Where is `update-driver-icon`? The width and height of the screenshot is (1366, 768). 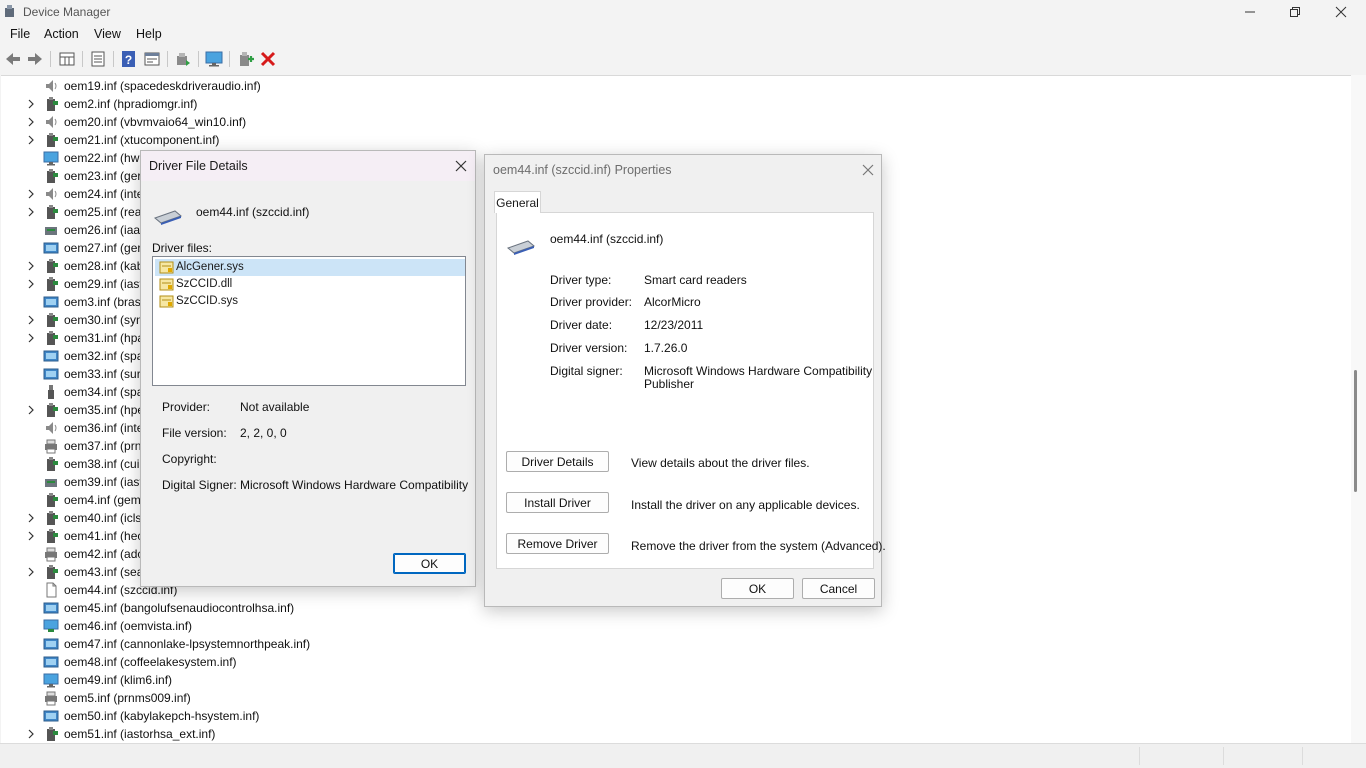
update-driver-icon is located at coordinates (183, 59).